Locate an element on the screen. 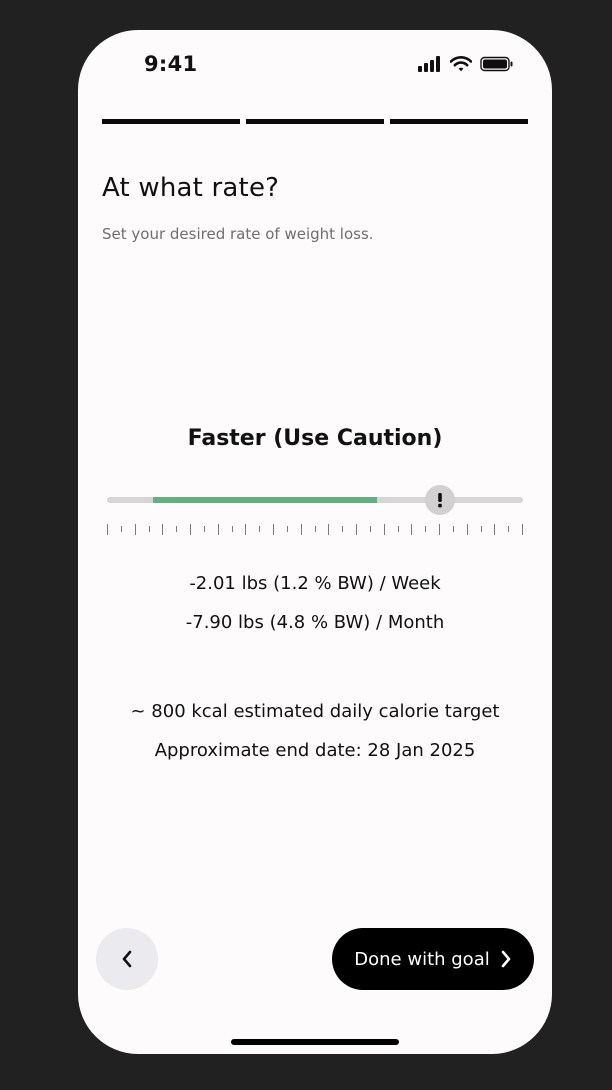  rate-slider is located at coordinates (315, 502).